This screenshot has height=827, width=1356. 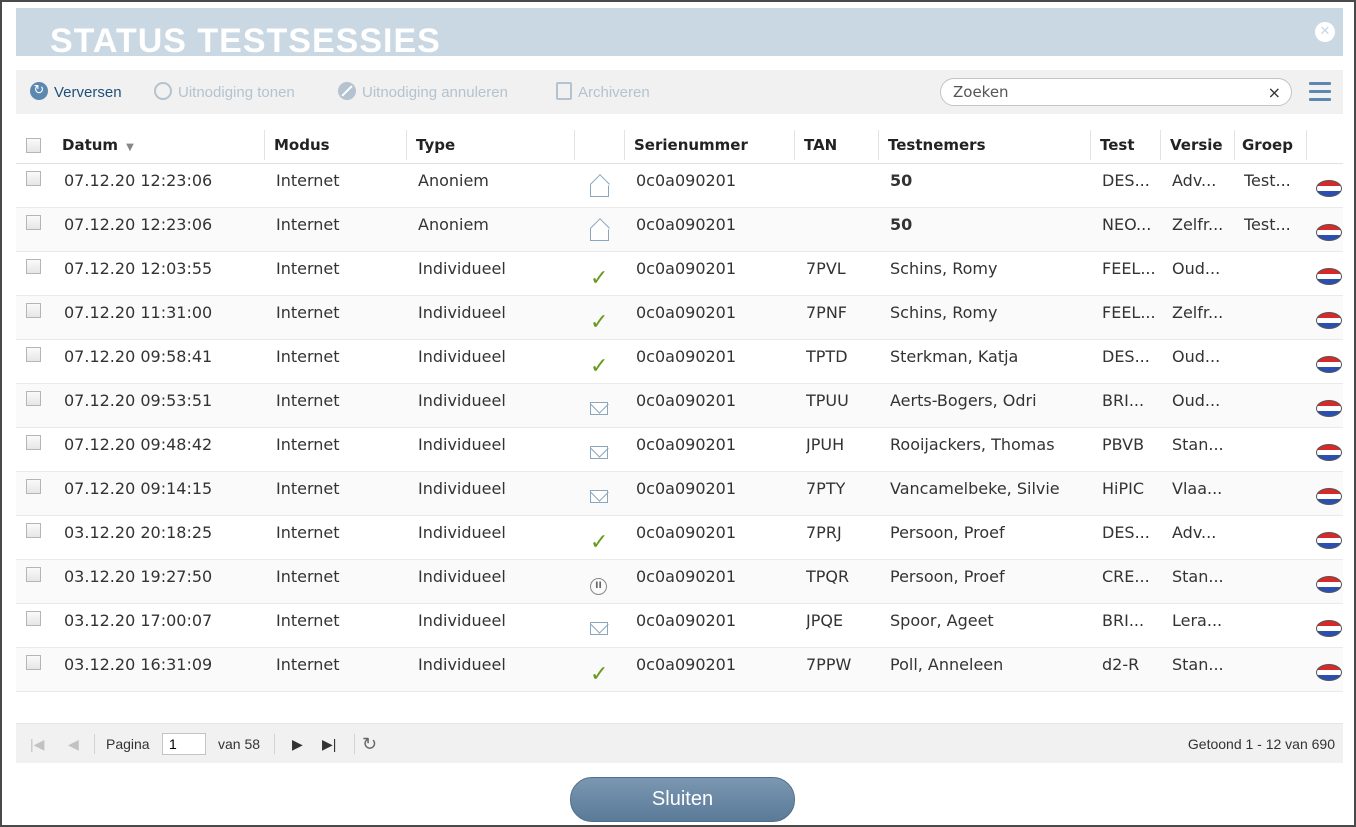 I want to click on column-menu-icon, so click(x=1320, y=91).